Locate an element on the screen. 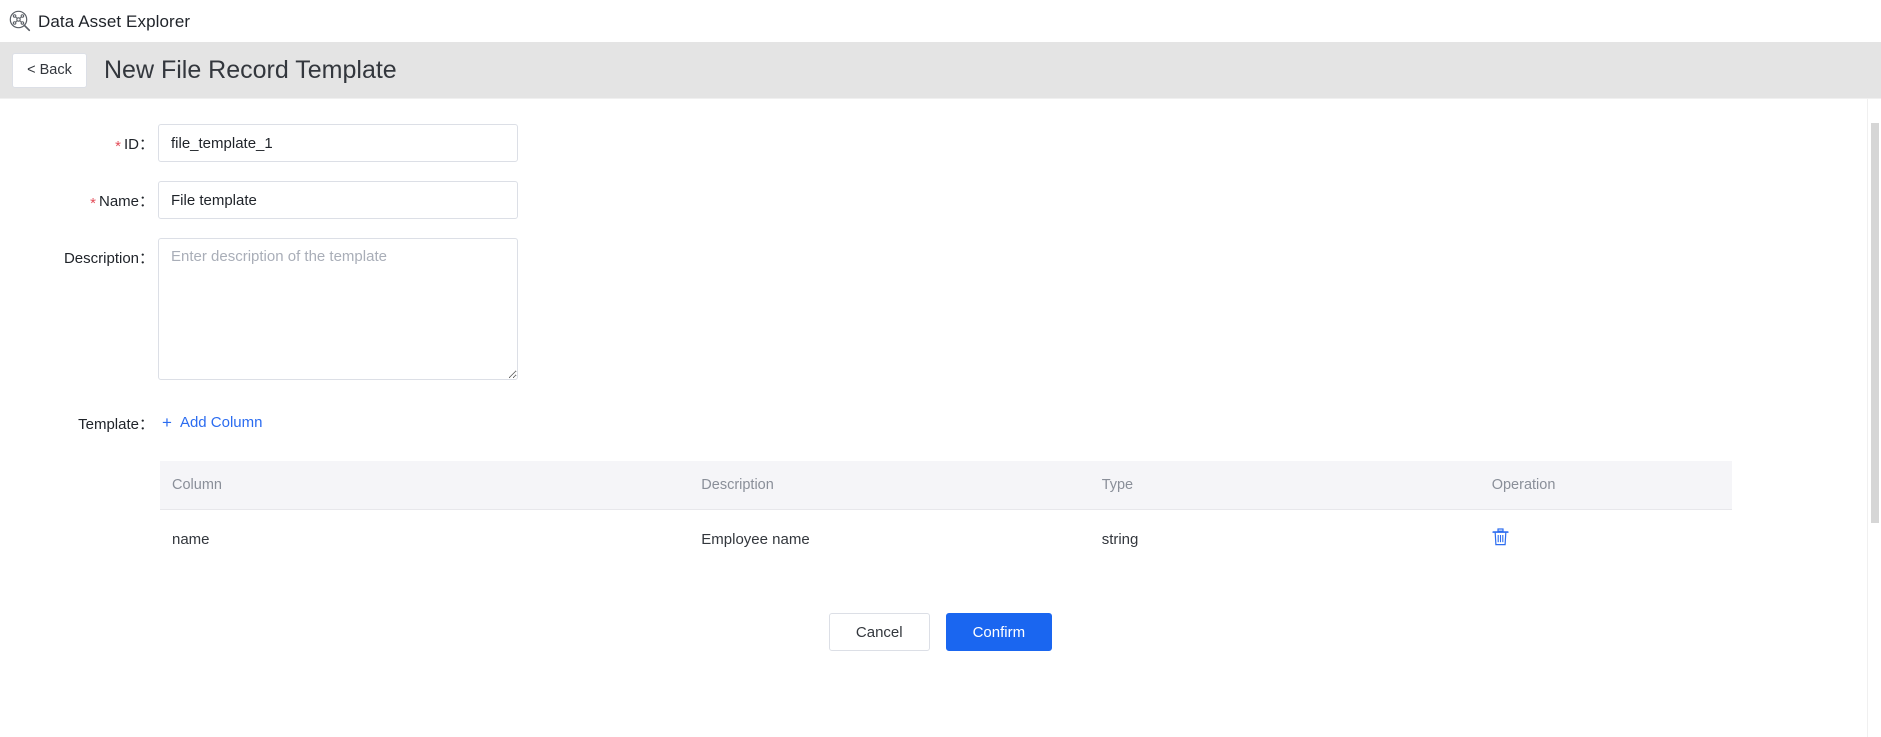  id-field-wrapper is located at coordinates (338, 143).